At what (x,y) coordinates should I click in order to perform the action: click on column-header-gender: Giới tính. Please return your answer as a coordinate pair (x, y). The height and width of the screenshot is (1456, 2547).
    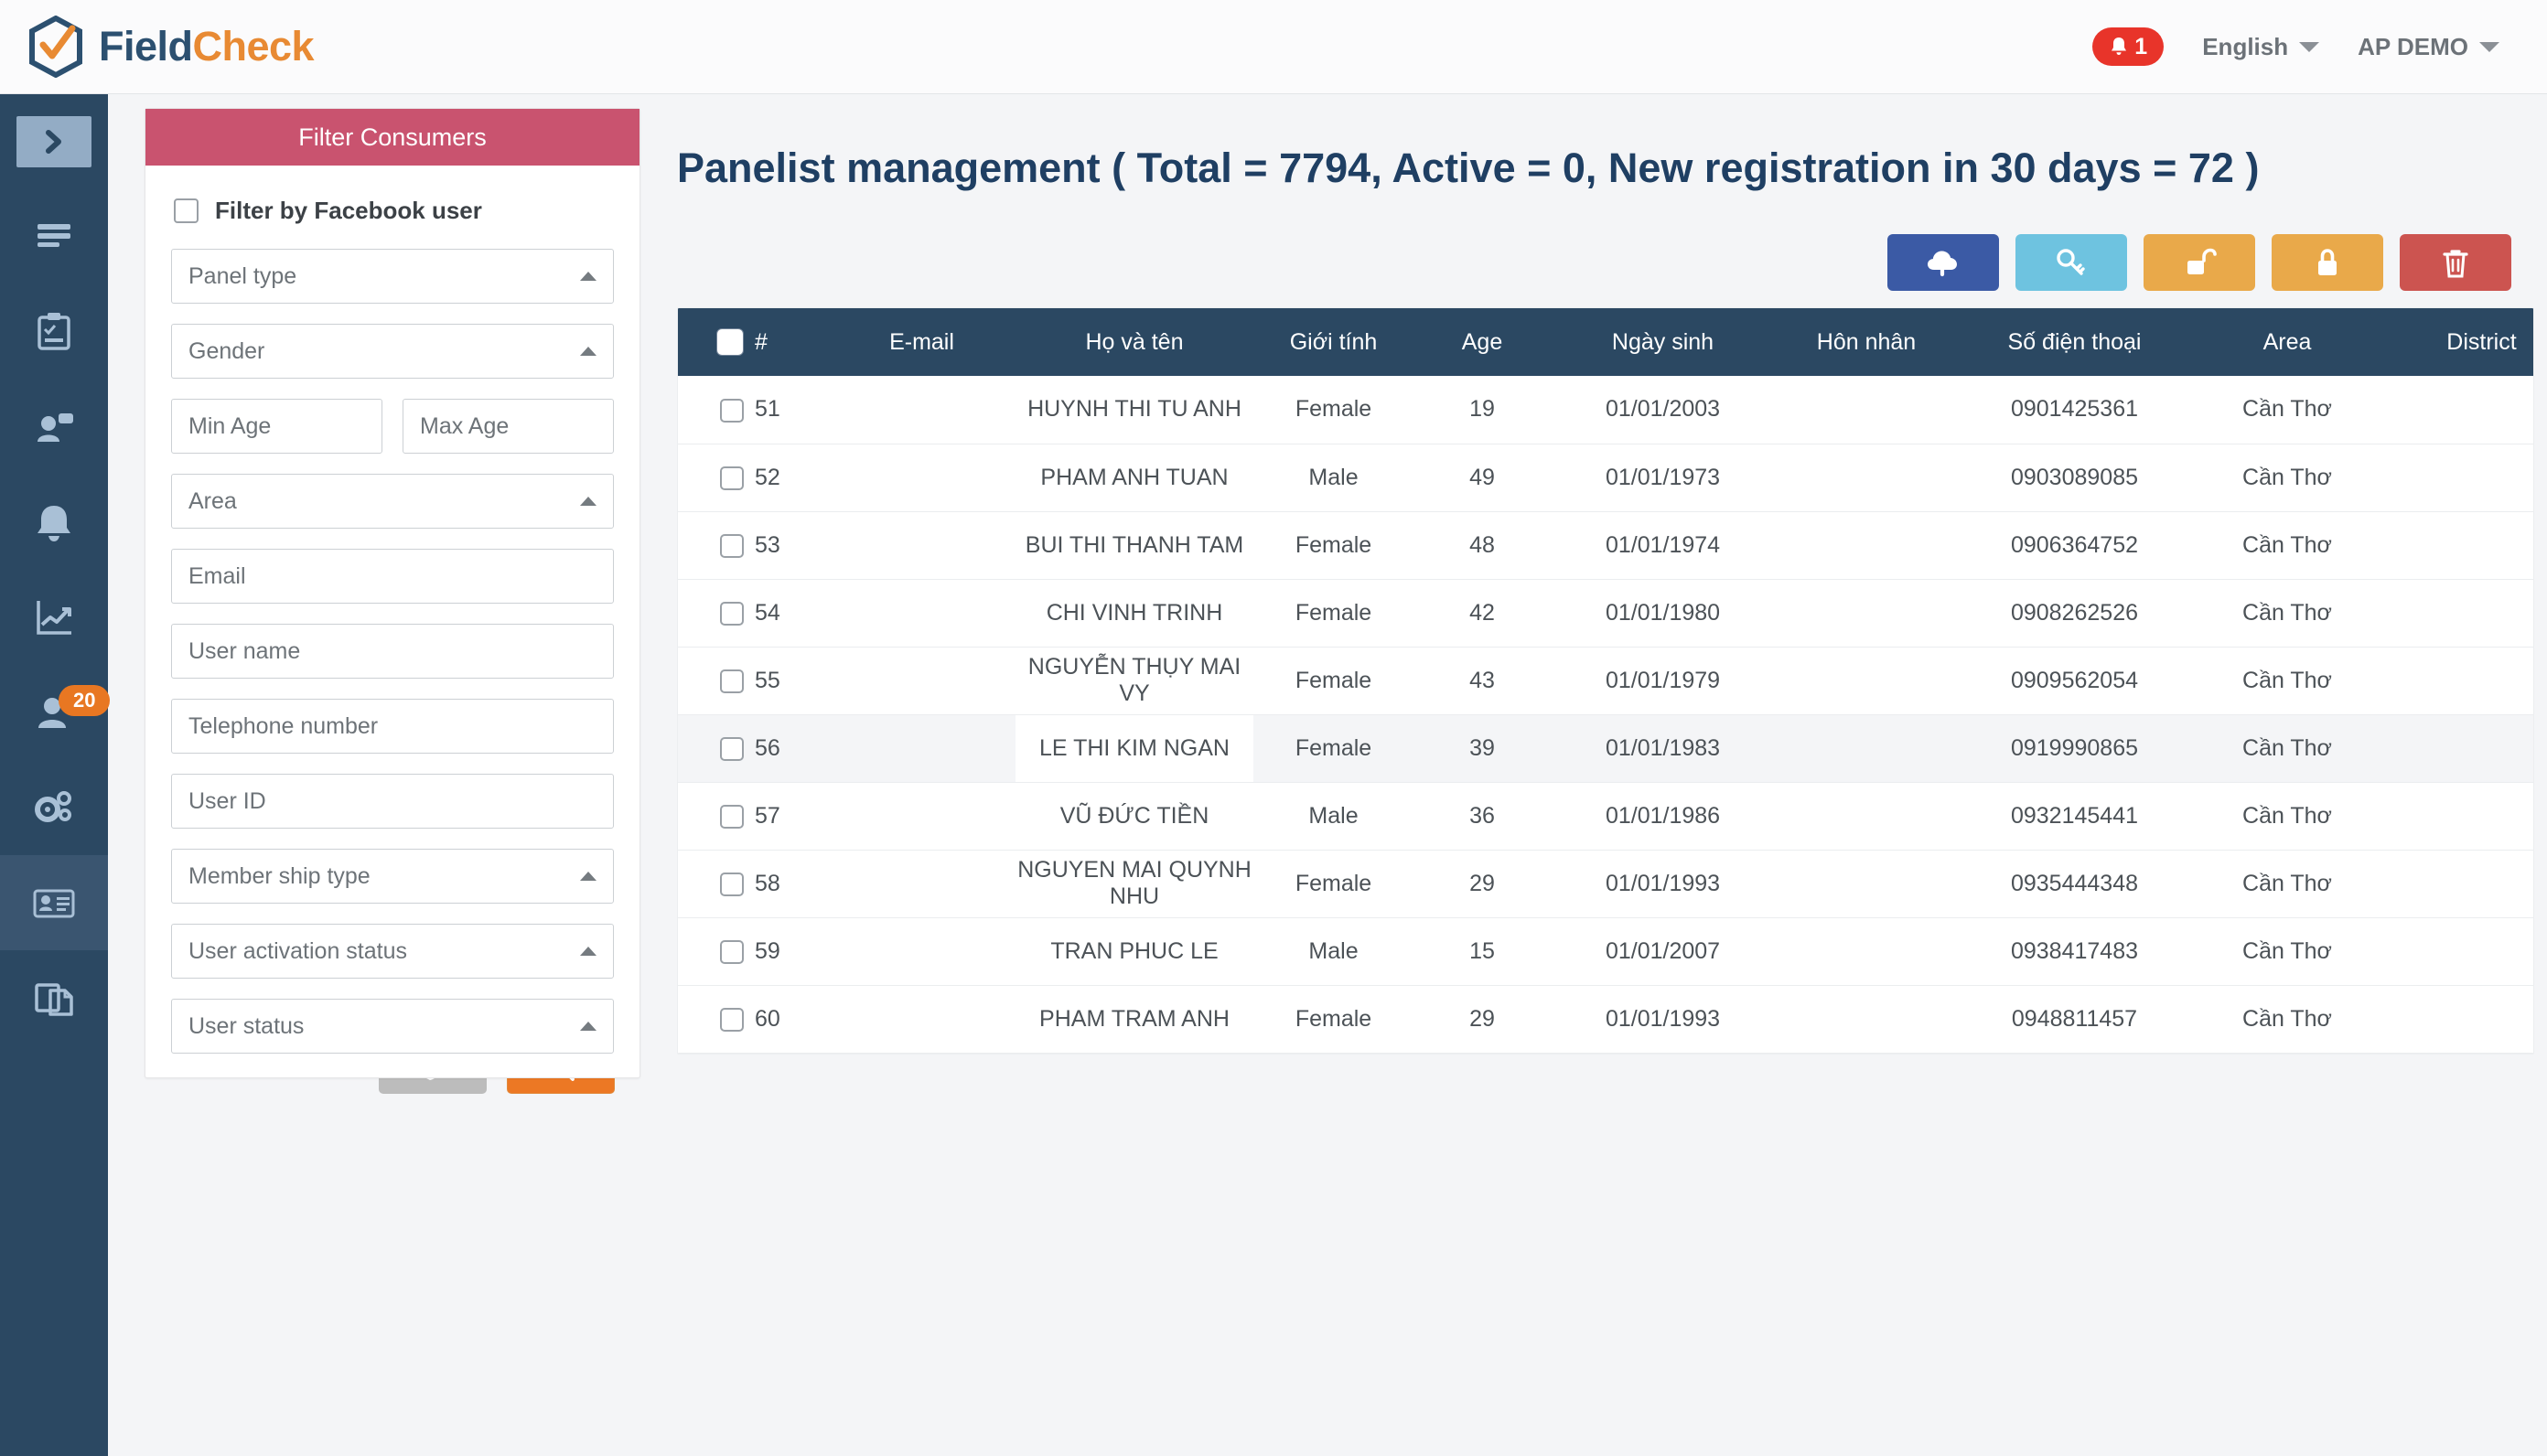
    Looking at the image, I should click on (1333, 342).